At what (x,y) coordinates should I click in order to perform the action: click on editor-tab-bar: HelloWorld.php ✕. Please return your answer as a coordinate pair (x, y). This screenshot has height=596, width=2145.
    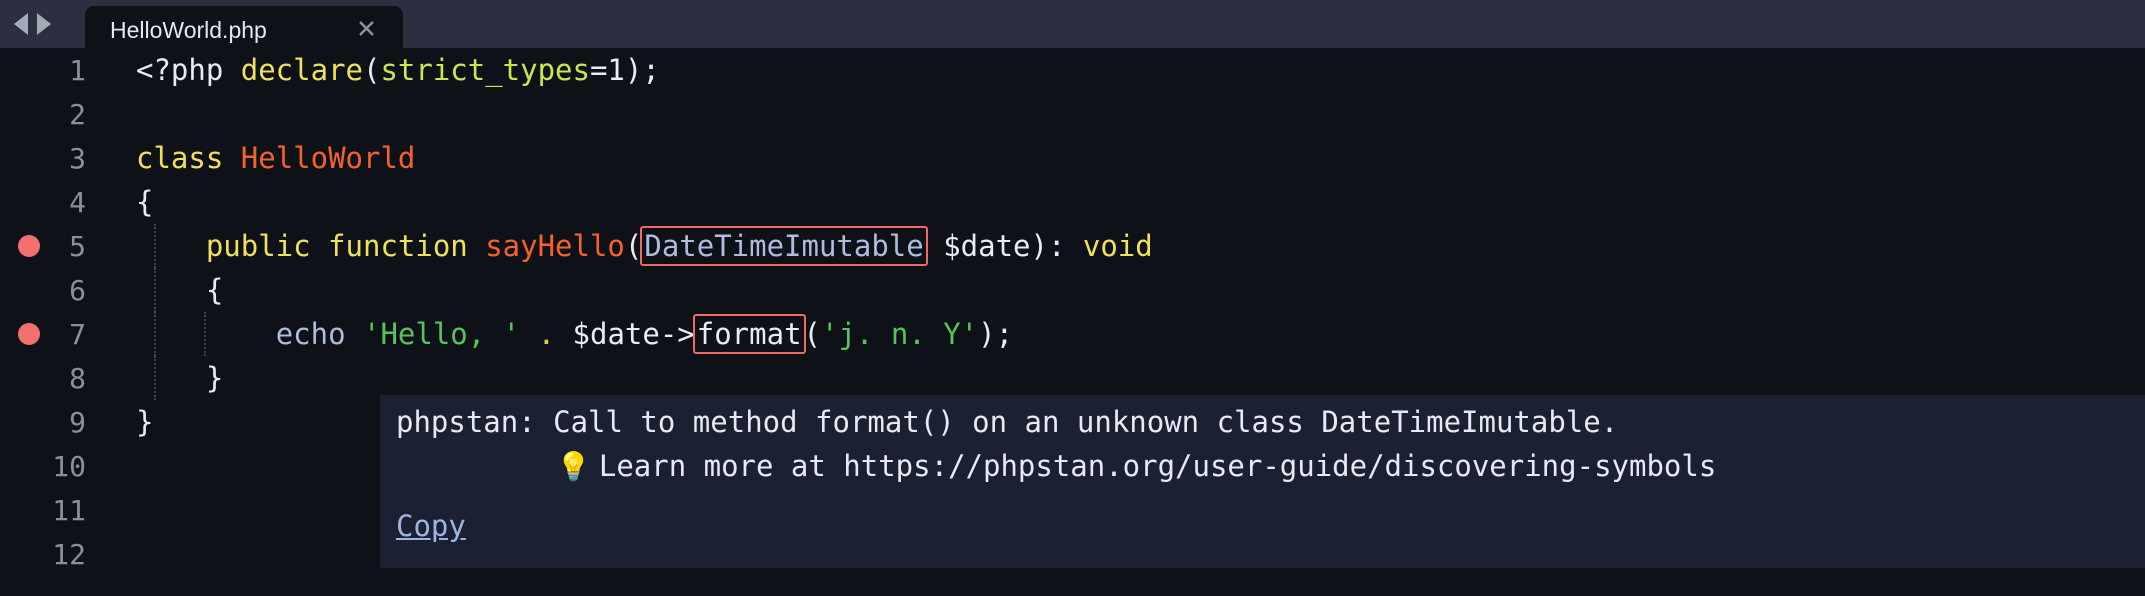
    Looking at the image, I should click on (1072, 27).